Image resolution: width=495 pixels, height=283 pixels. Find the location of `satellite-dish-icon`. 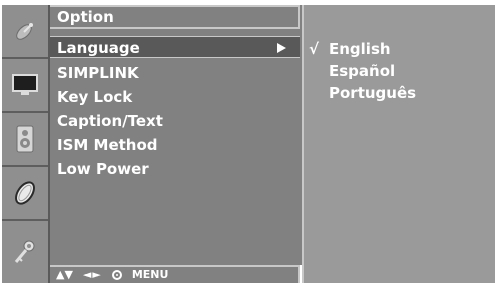

satellite-dish-icon is located at coordinates (24, 31).